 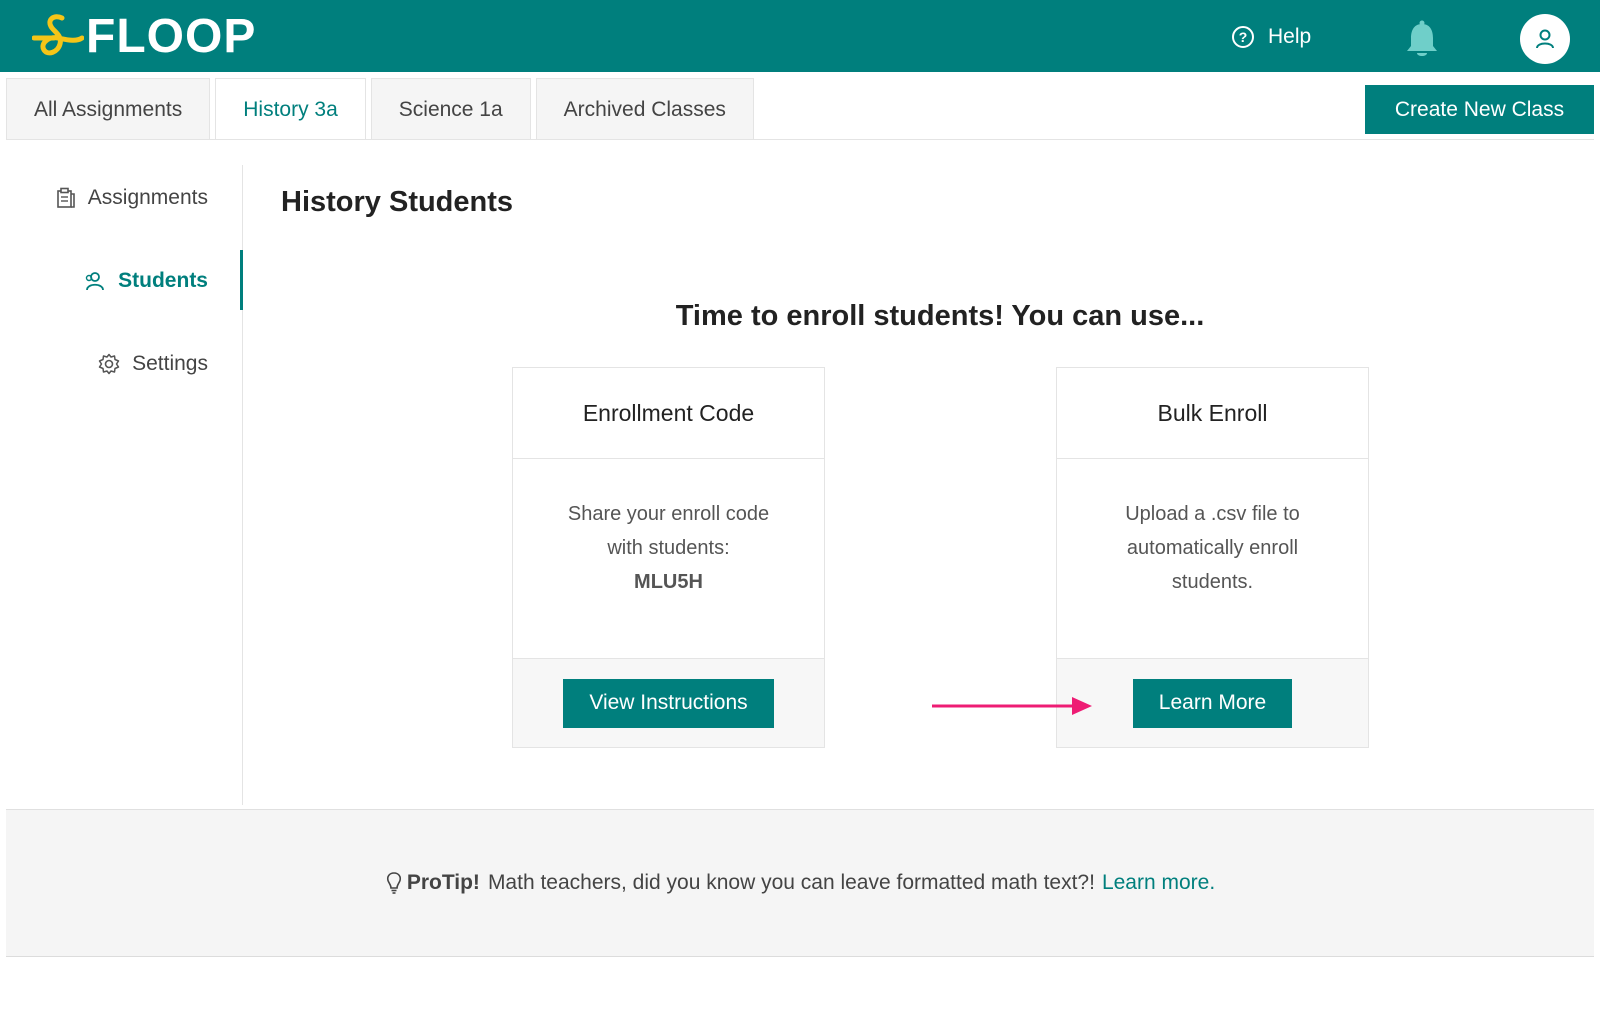 I want to click on sidebar-item-assignments: Assignments, so click(x=132, y=198).